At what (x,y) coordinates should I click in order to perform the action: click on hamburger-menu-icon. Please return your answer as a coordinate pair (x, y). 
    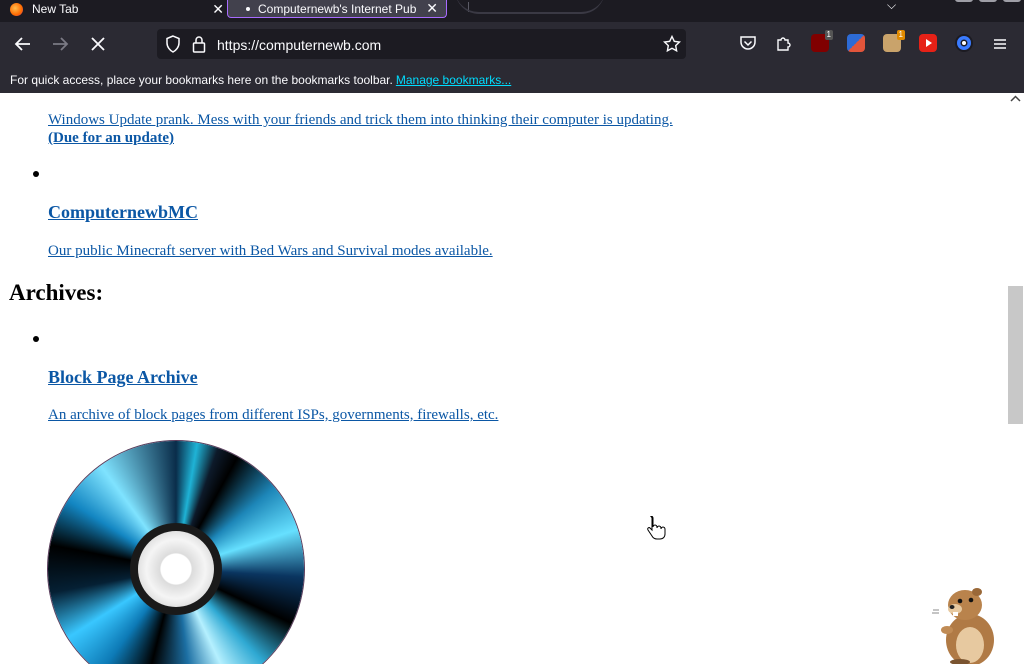
    Looking at the image, I should click on (1000, 44).